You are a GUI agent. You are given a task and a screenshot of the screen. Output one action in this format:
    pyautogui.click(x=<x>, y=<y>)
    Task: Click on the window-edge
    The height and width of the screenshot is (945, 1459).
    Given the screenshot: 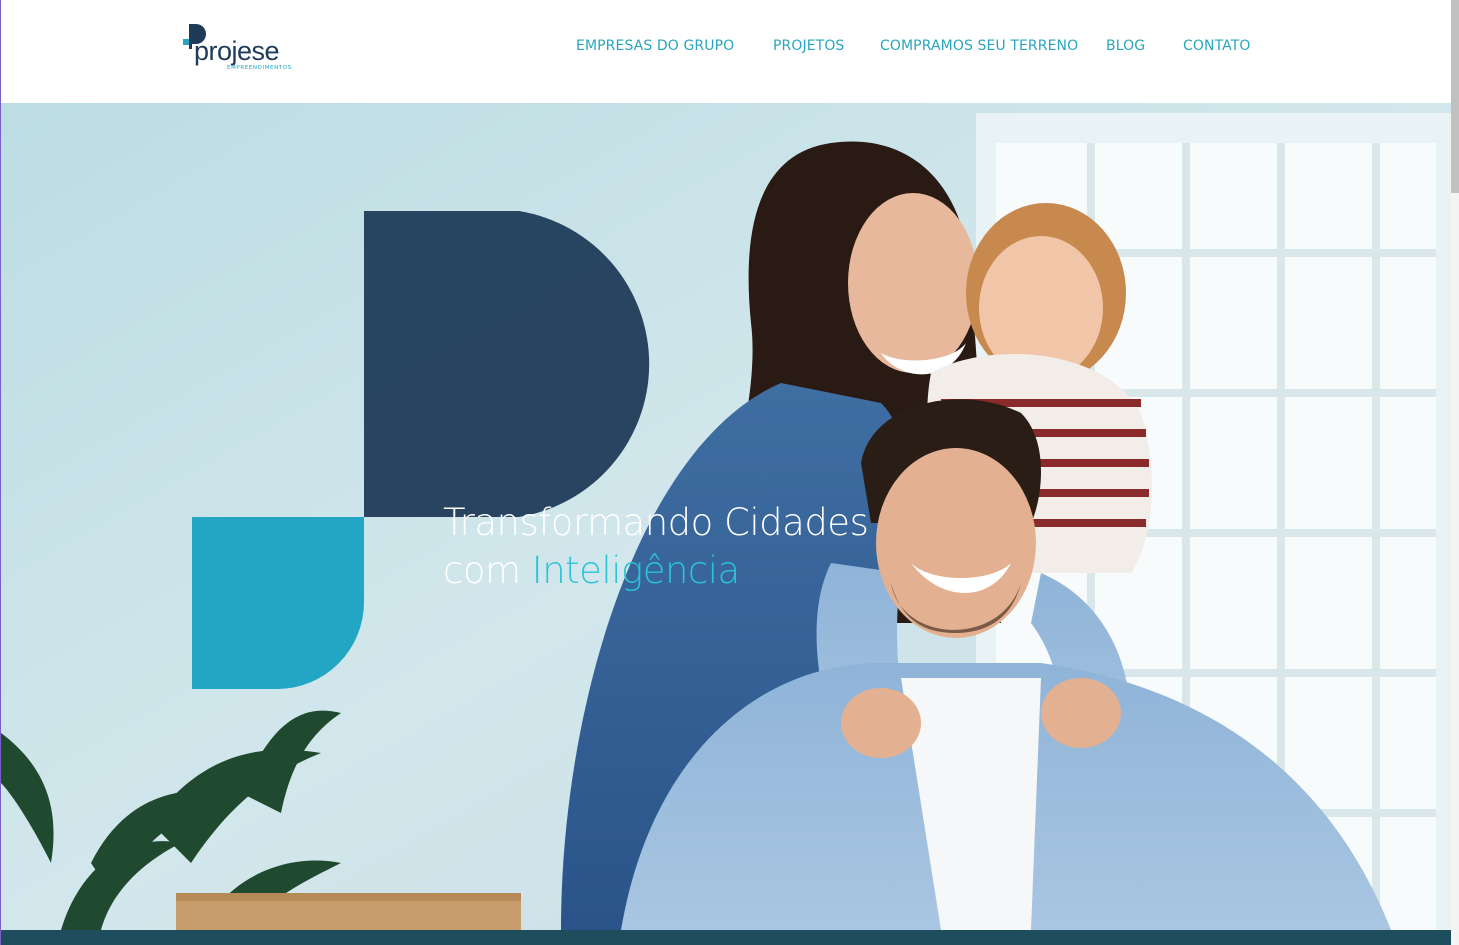 What is the action you would take?
    pyautogui.click(x=0, y=472)
    